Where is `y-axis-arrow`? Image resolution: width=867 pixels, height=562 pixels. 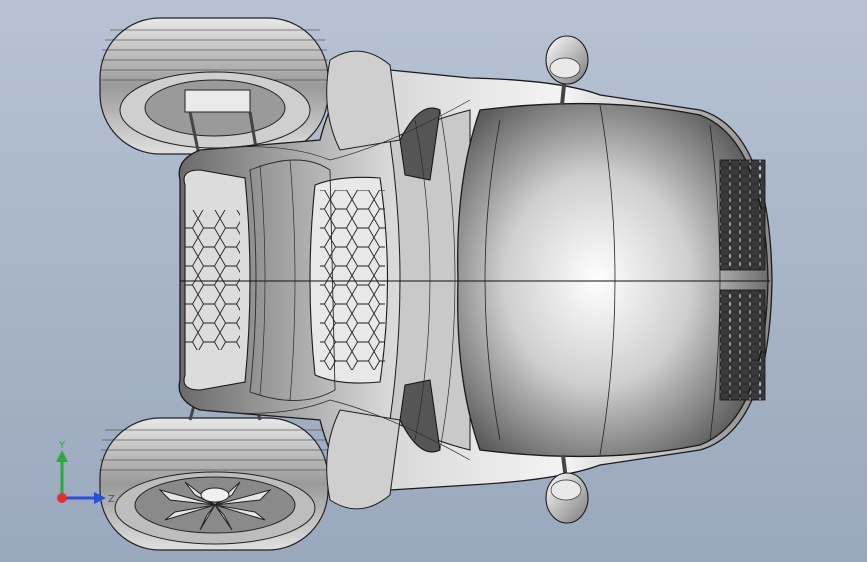 y-axis-arrow is located at coordinates (62, 456).